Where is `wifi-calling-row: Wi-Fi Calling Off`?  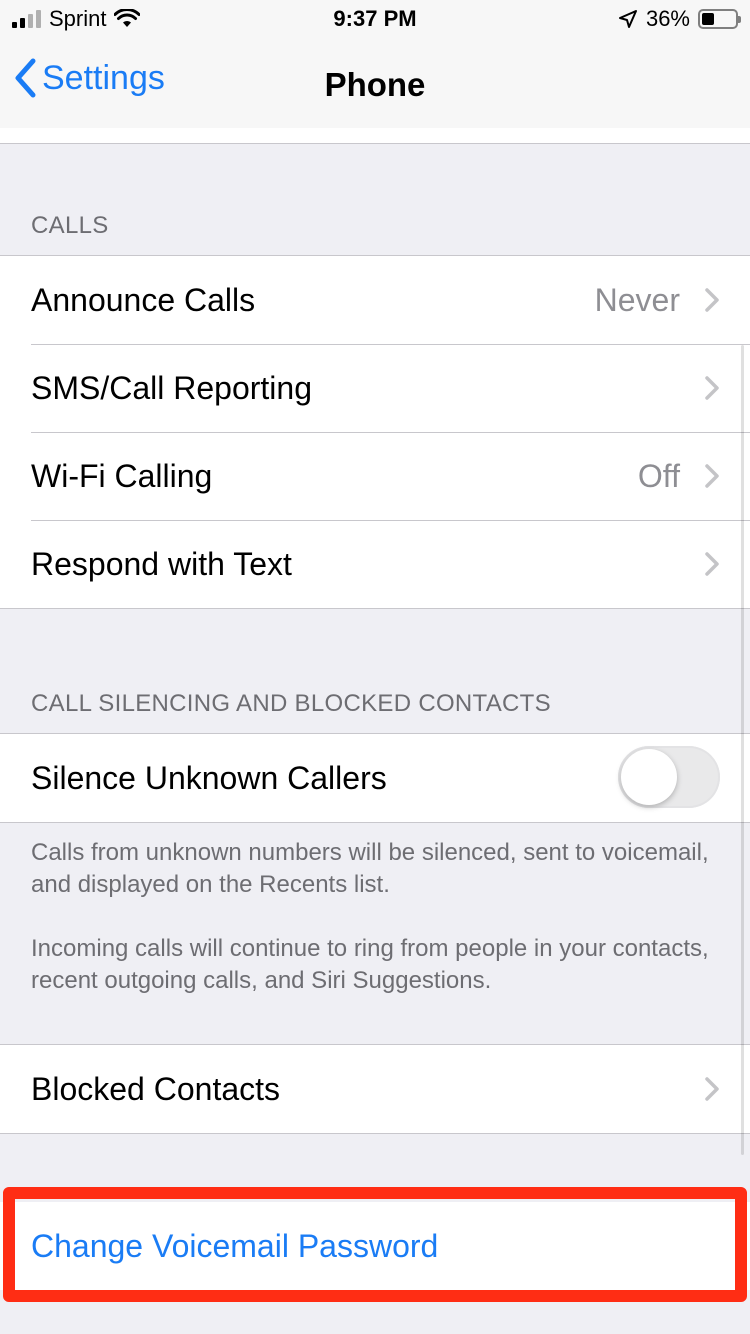
wifi-calling-row: Wi-Fi Calling Off is located at coordinates (375, 476).